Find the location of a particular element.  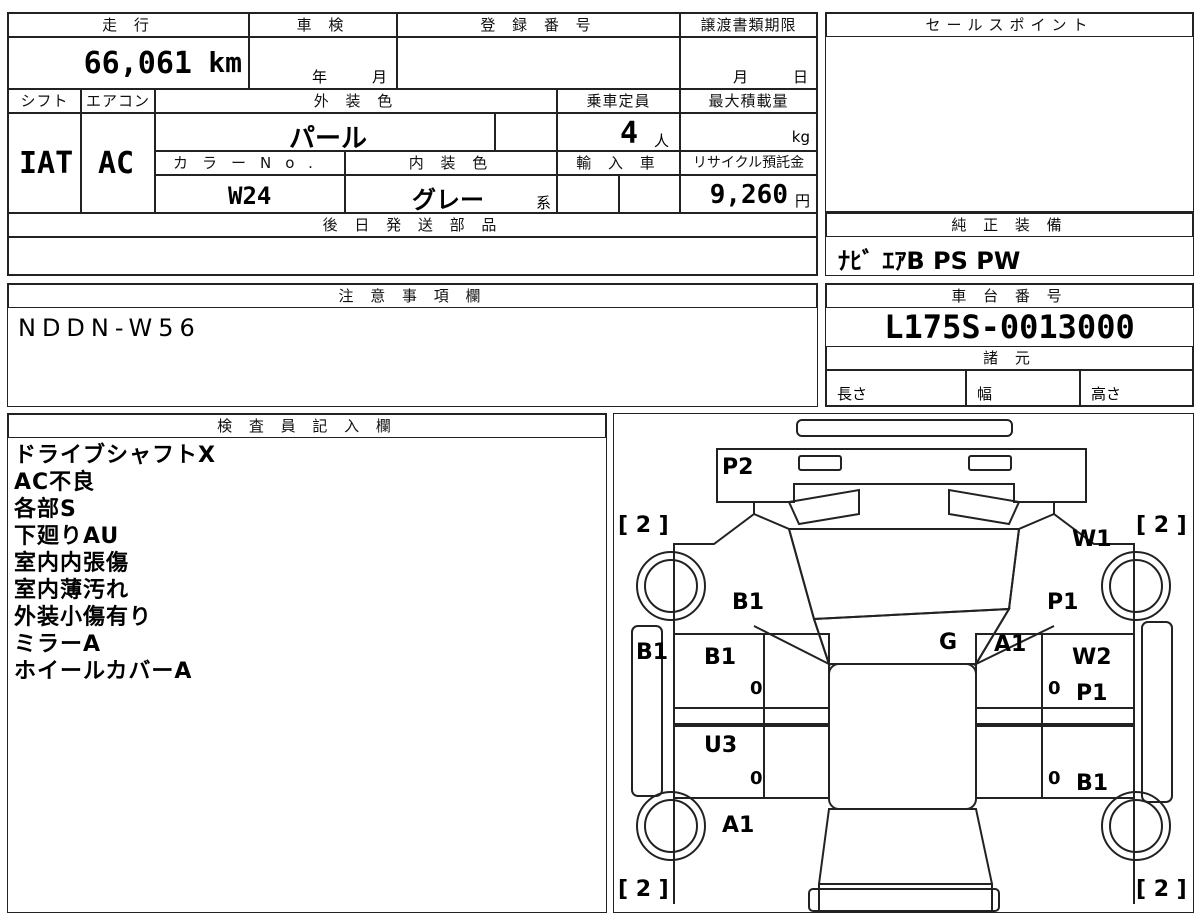

wheel-rear-right is located at coordinates (1136, 826).